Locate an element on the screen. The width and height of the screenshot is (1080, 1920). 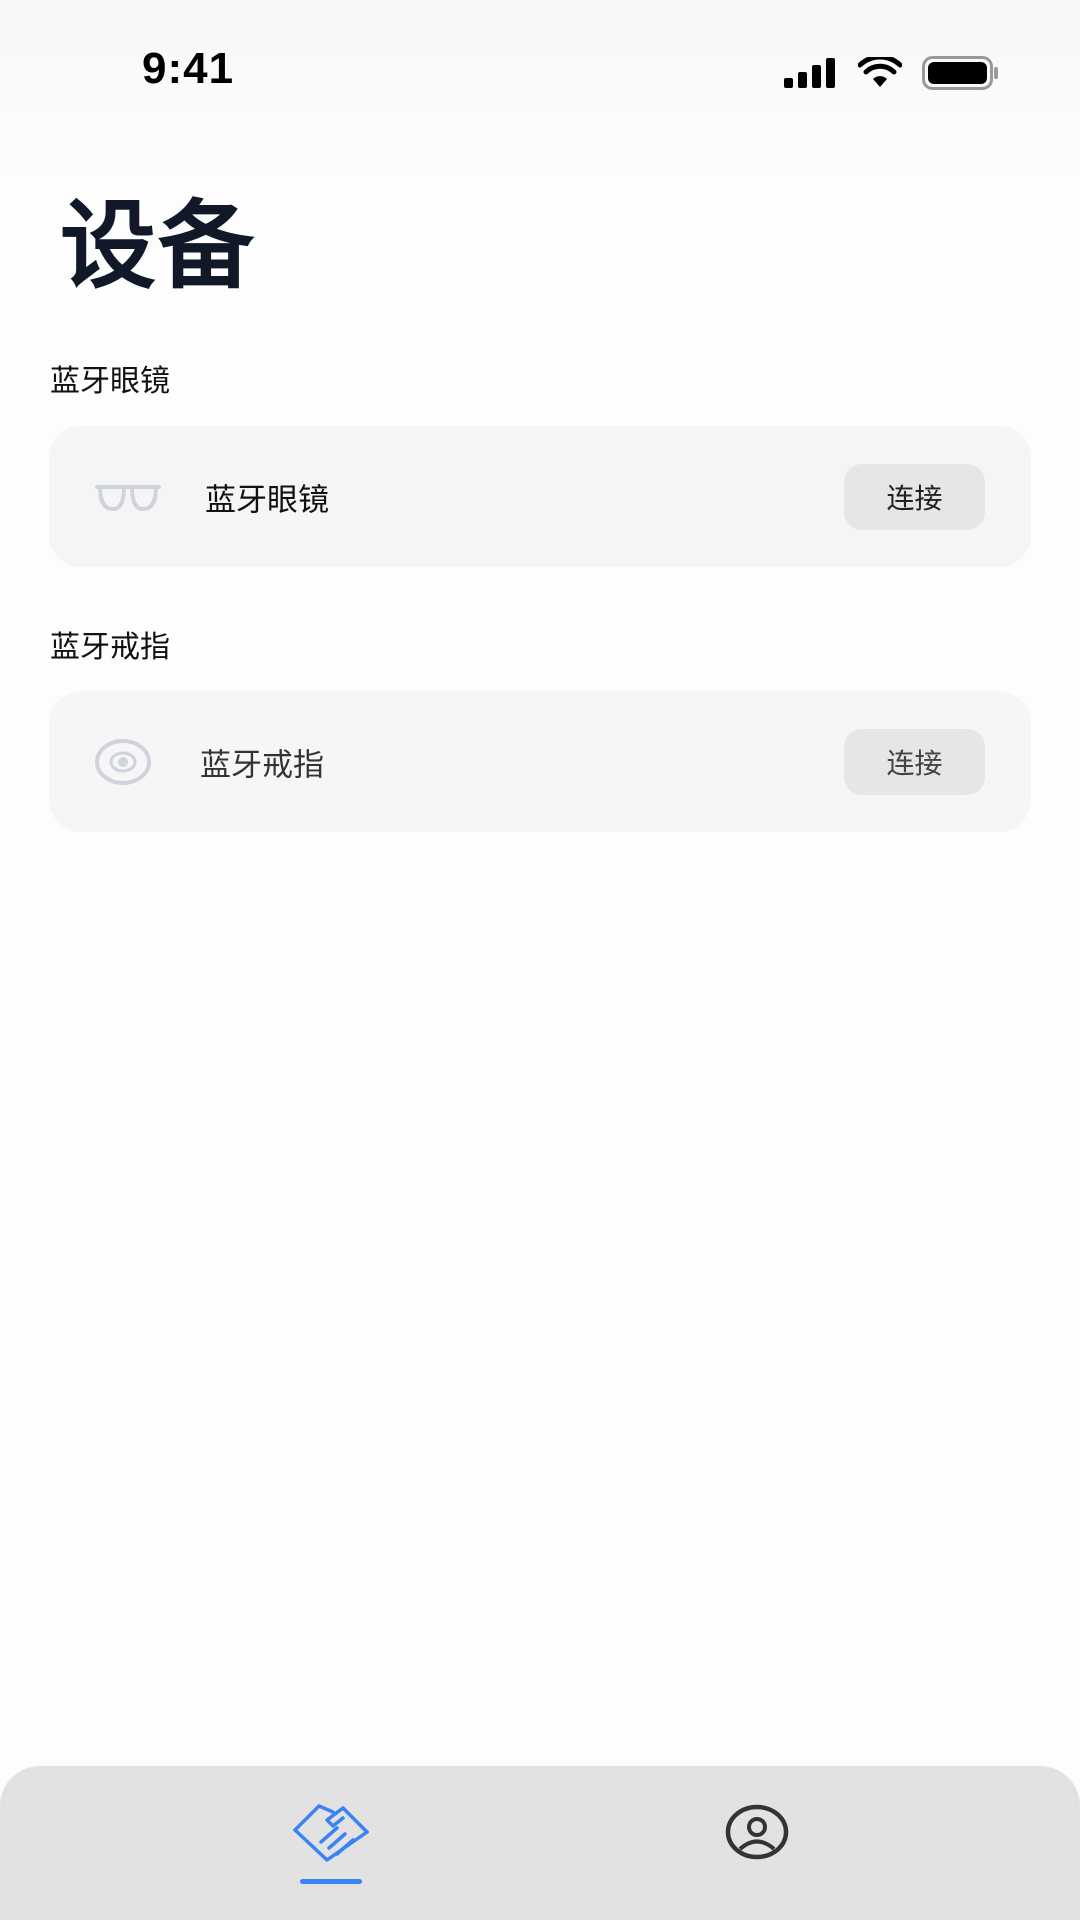
tab-devices is located at coordinates (331, 1843).